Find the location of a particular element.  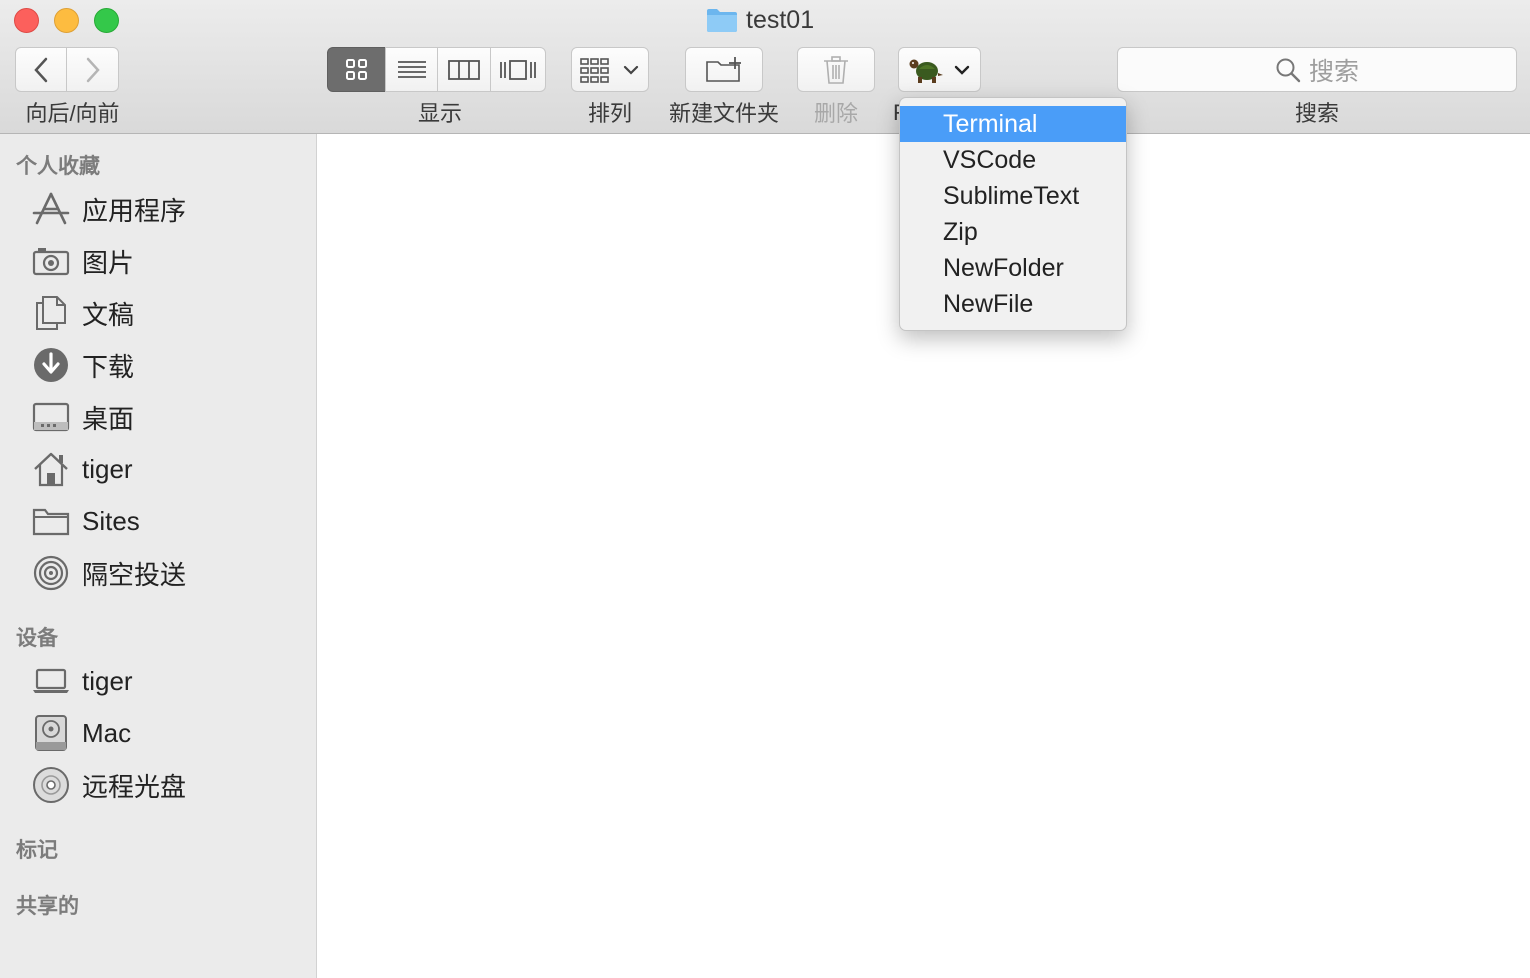

sidebar-item-applications: 应用程序 is located at coordinates (109, 209).